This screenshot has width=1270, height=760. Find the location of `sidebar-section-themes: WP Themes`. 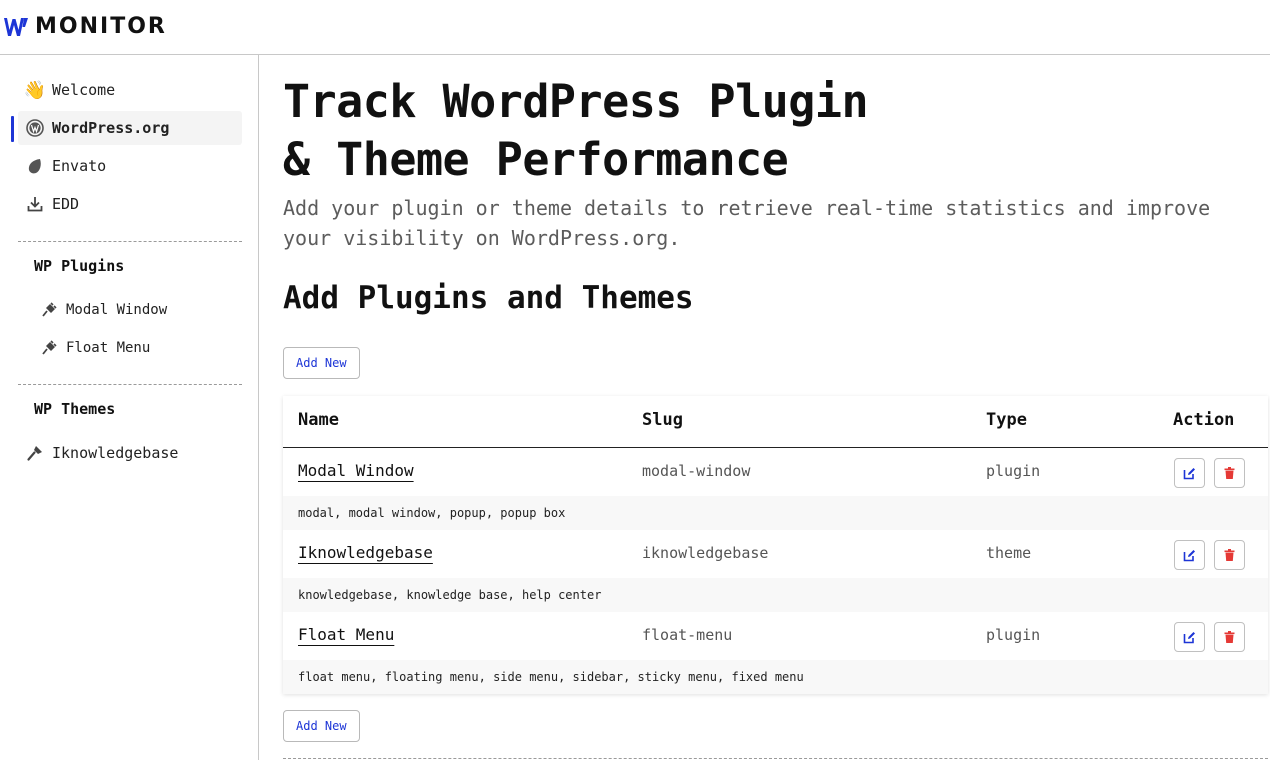

sidebar-section-themes: WP Themes is located at coordinates (75, 409).